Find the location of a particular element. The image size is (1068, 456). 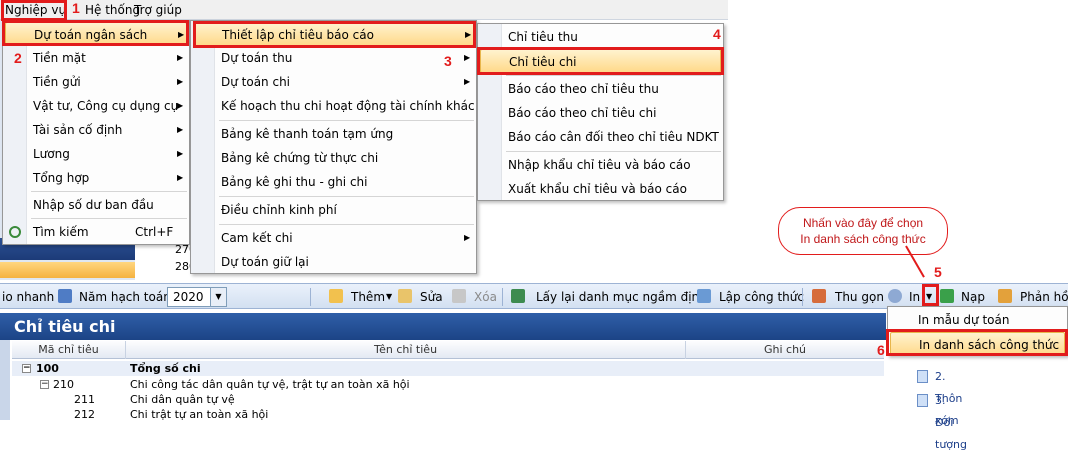

collapse-icon is located at coordinates (819, 296).